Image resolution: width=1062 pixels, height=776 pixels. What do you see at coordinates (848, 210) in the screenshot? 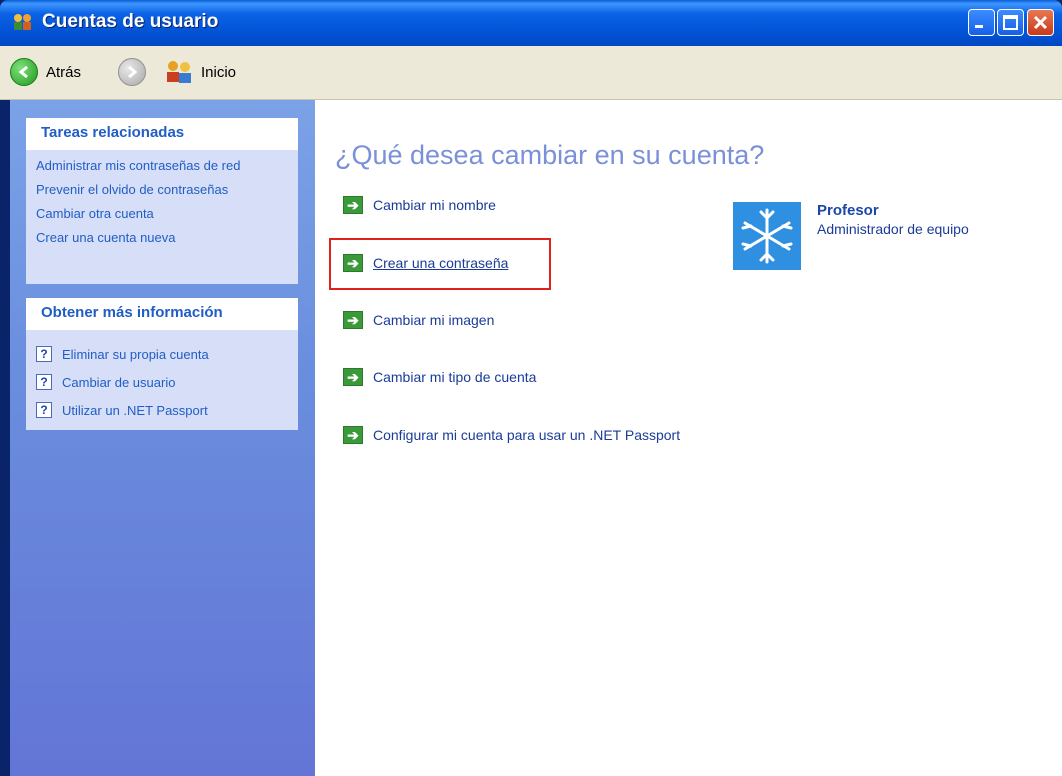
I see `user-name: Profesor` at bounding box center [848, 210].